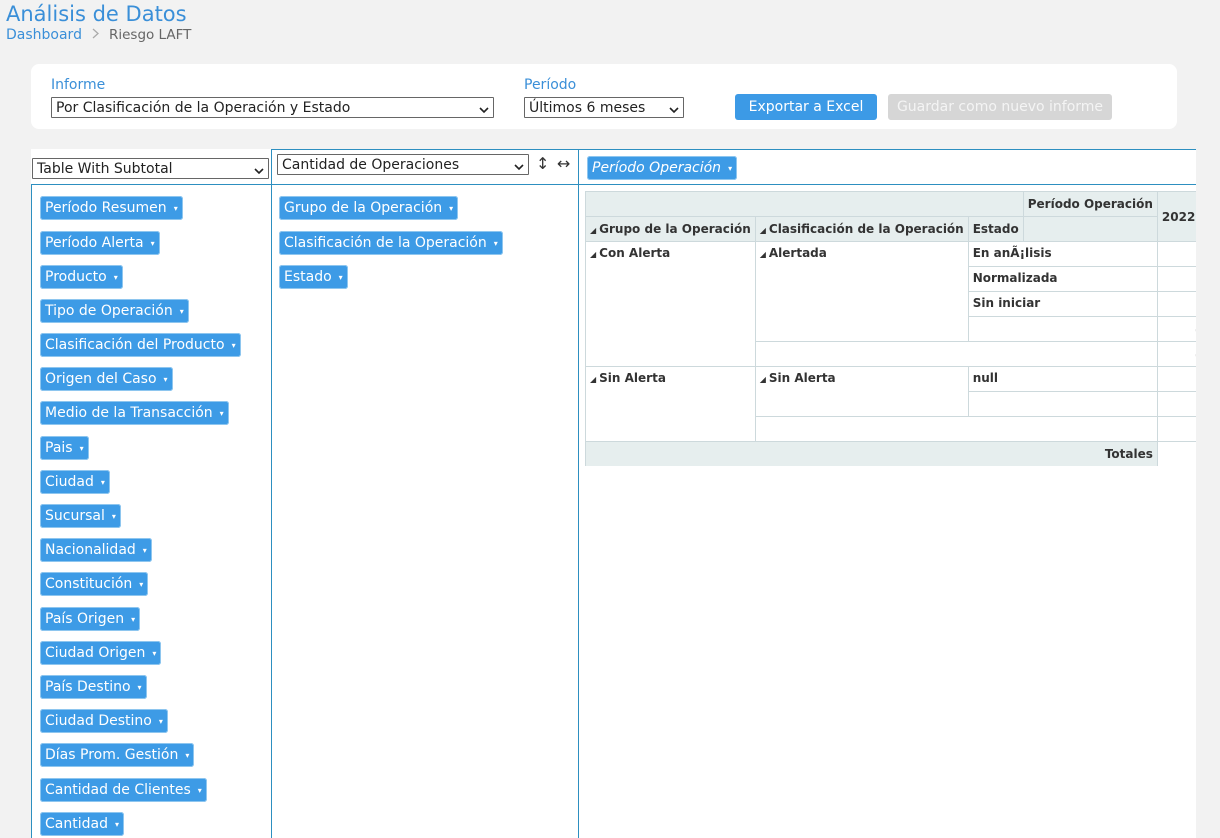 The height and width of the screenshot is (838, 1220). I want to click on row-attr-clasificacion-operacion: Clasificación de la Operación ▾, so click(391, 243).